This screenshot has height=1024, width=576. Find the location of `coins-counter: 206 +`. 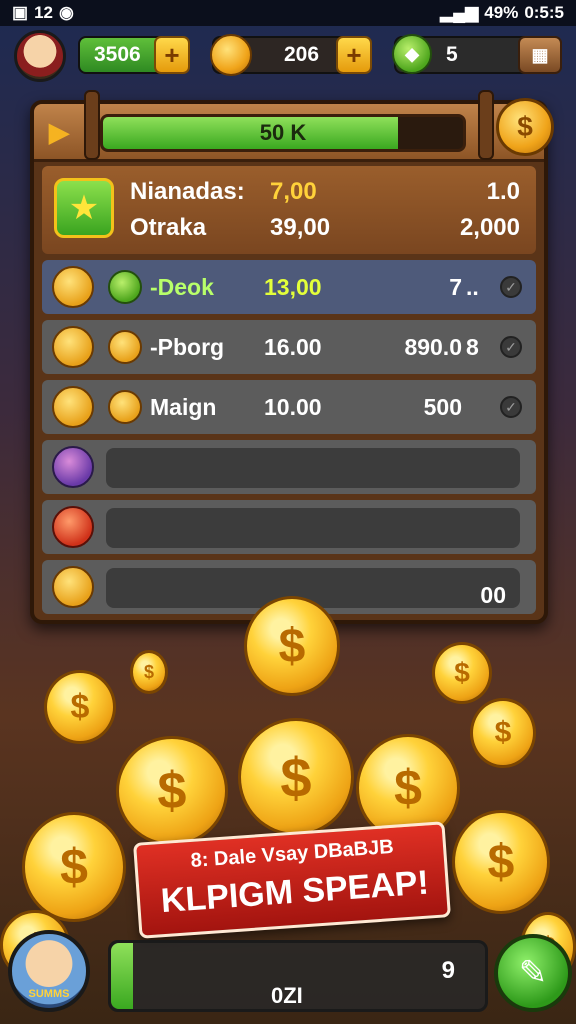

coins-counter: 206 + is located at coordinates (291, 55).